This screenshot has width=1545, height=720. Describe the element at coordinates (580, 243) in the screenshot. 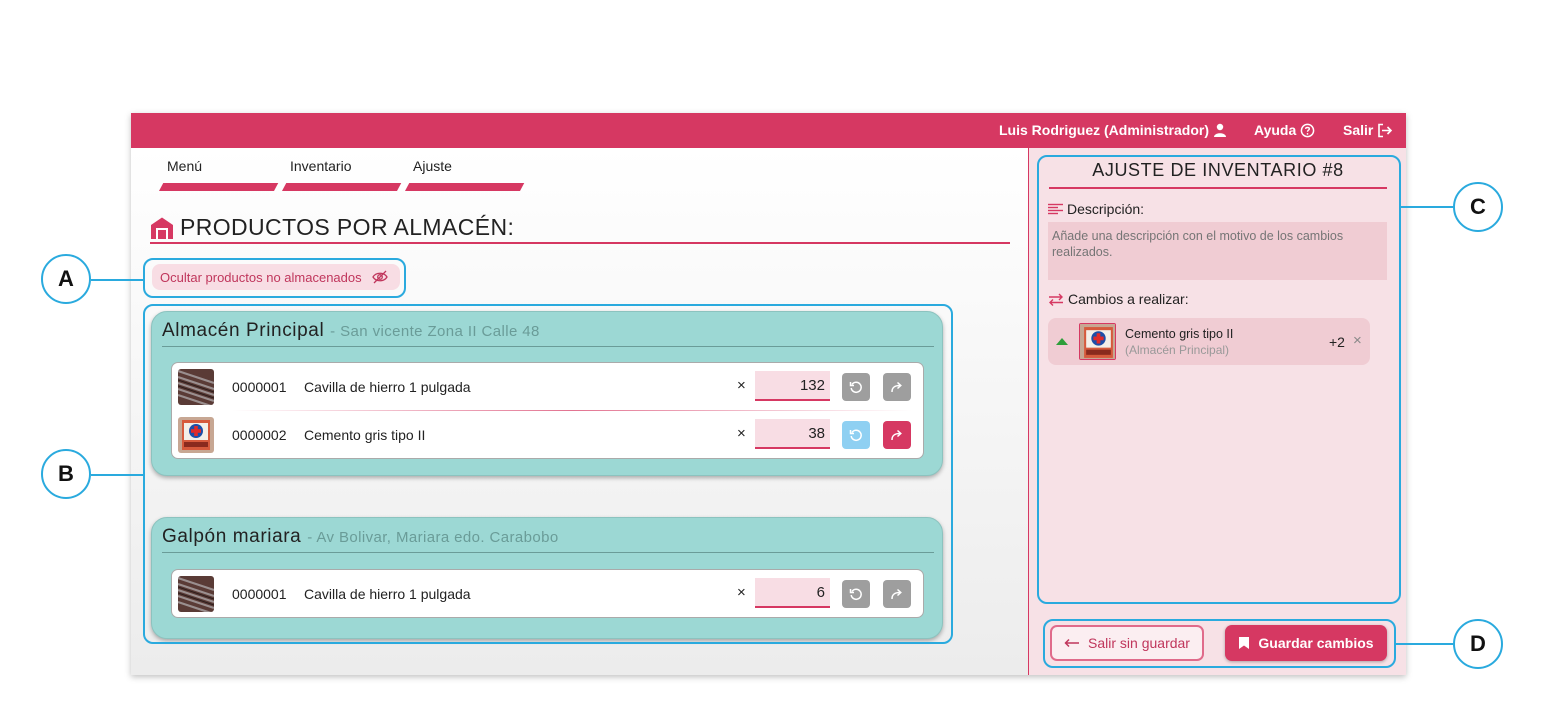

I see `title-divider` at that location.